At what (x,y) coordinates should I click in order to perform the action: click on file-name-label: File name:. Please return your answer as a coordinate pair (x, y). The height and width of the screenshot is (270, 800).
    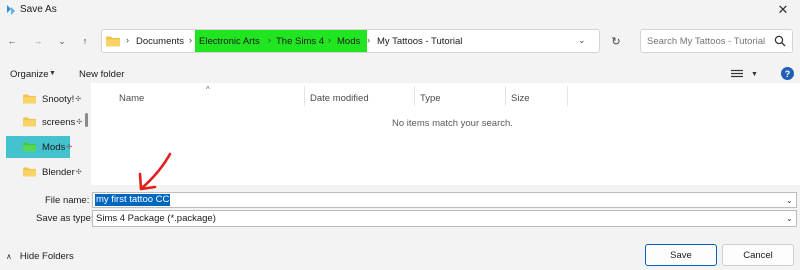
    Looking at the image, I should click on (67, 200).